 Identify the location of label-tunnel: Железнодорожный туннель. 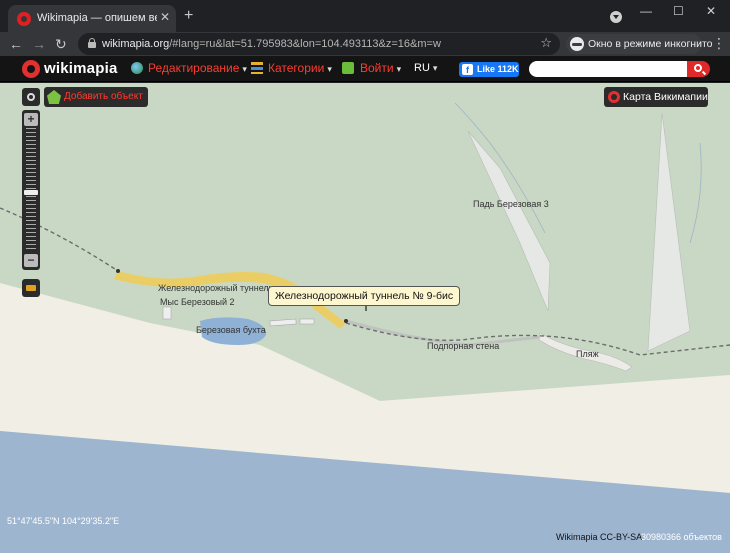
(215, 288).